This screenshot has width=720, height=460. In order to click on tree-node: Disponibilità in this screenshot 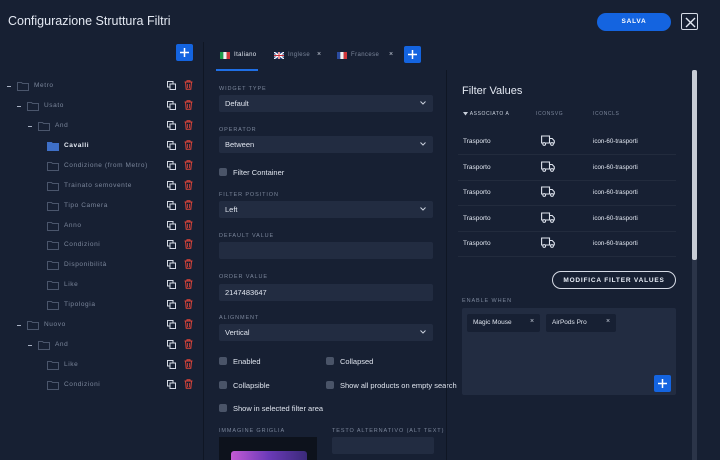, I will do `click(100, 266)`.